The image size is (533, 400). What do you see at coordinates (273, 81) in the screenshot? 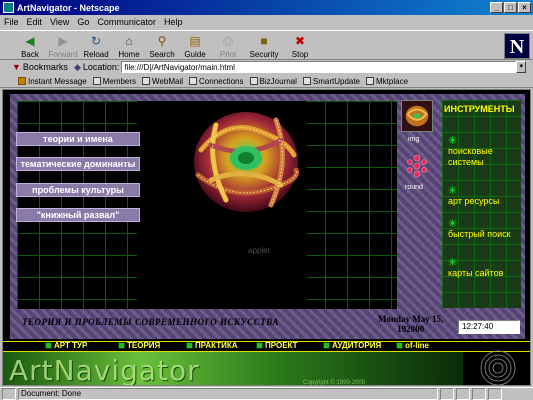
I see `bizjournal-link: BizJournal` at bounding box center [273, 81].